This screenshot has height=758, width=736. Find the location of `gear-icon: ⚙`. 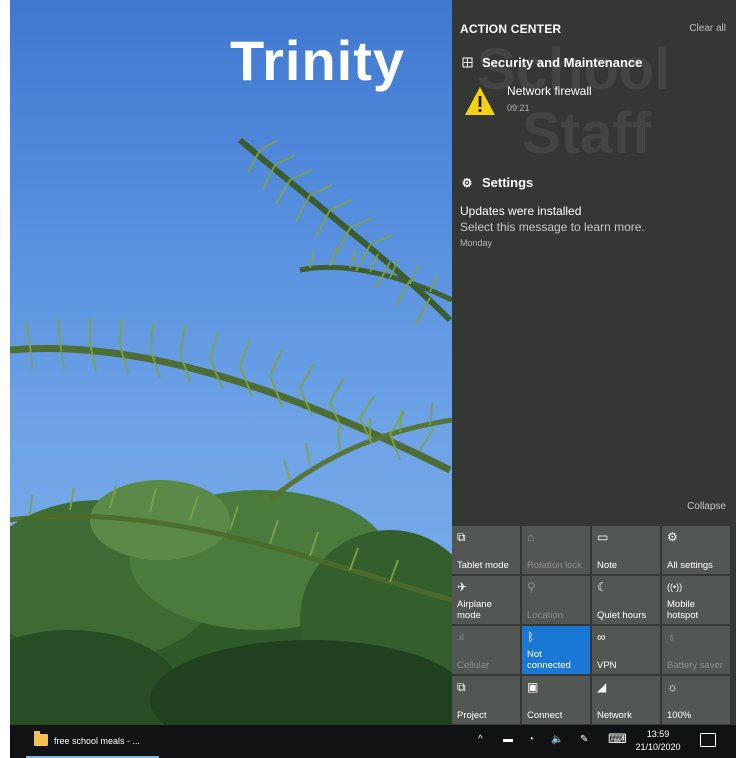

gear-icon: ⚙ is located at coordinates (467, 182).